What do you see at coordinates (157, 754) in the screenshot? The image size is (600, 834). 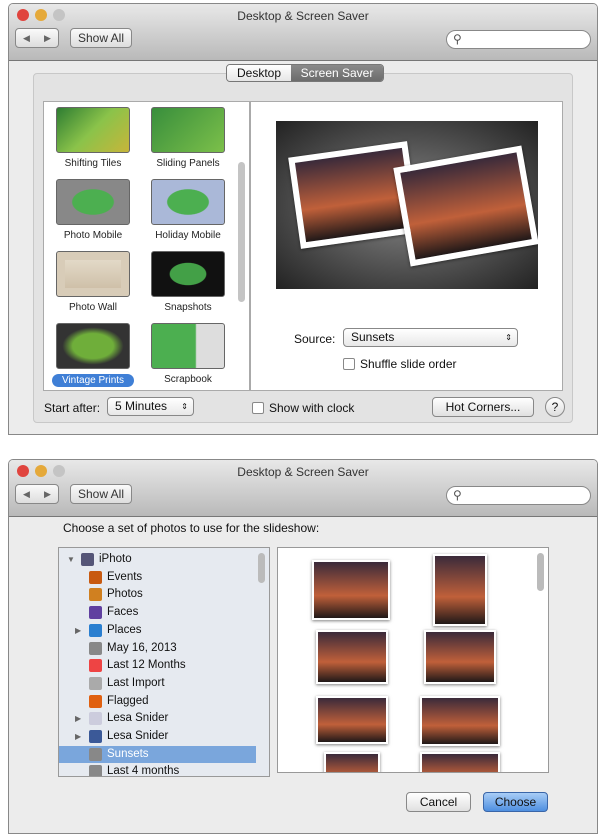 I see `source-item: Sunsets` at bounding box center [157, 754].